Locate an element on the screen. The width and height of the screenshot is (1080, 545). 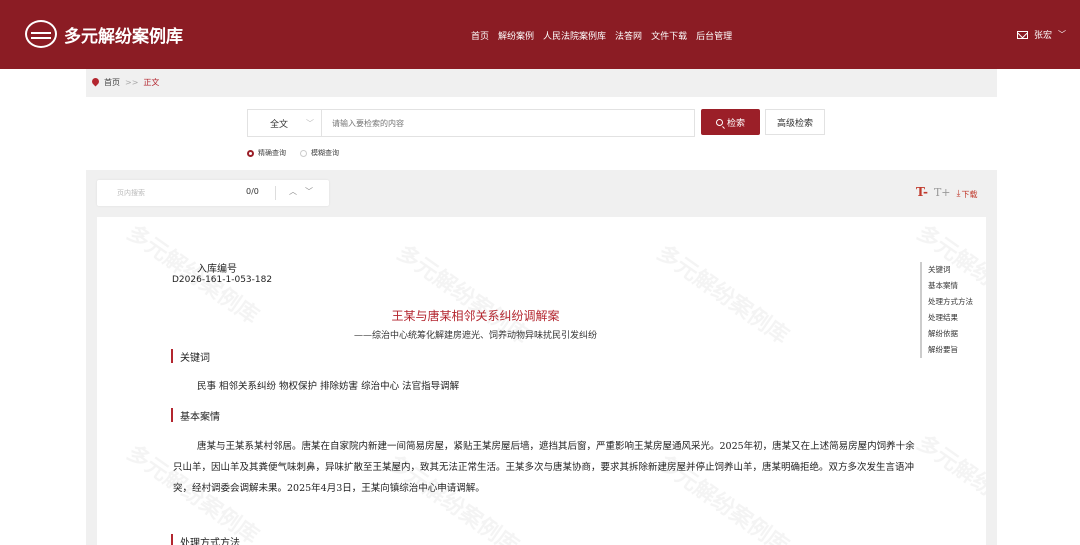
nav-downloads: 文件下载 is located at coordinates (669, 35).